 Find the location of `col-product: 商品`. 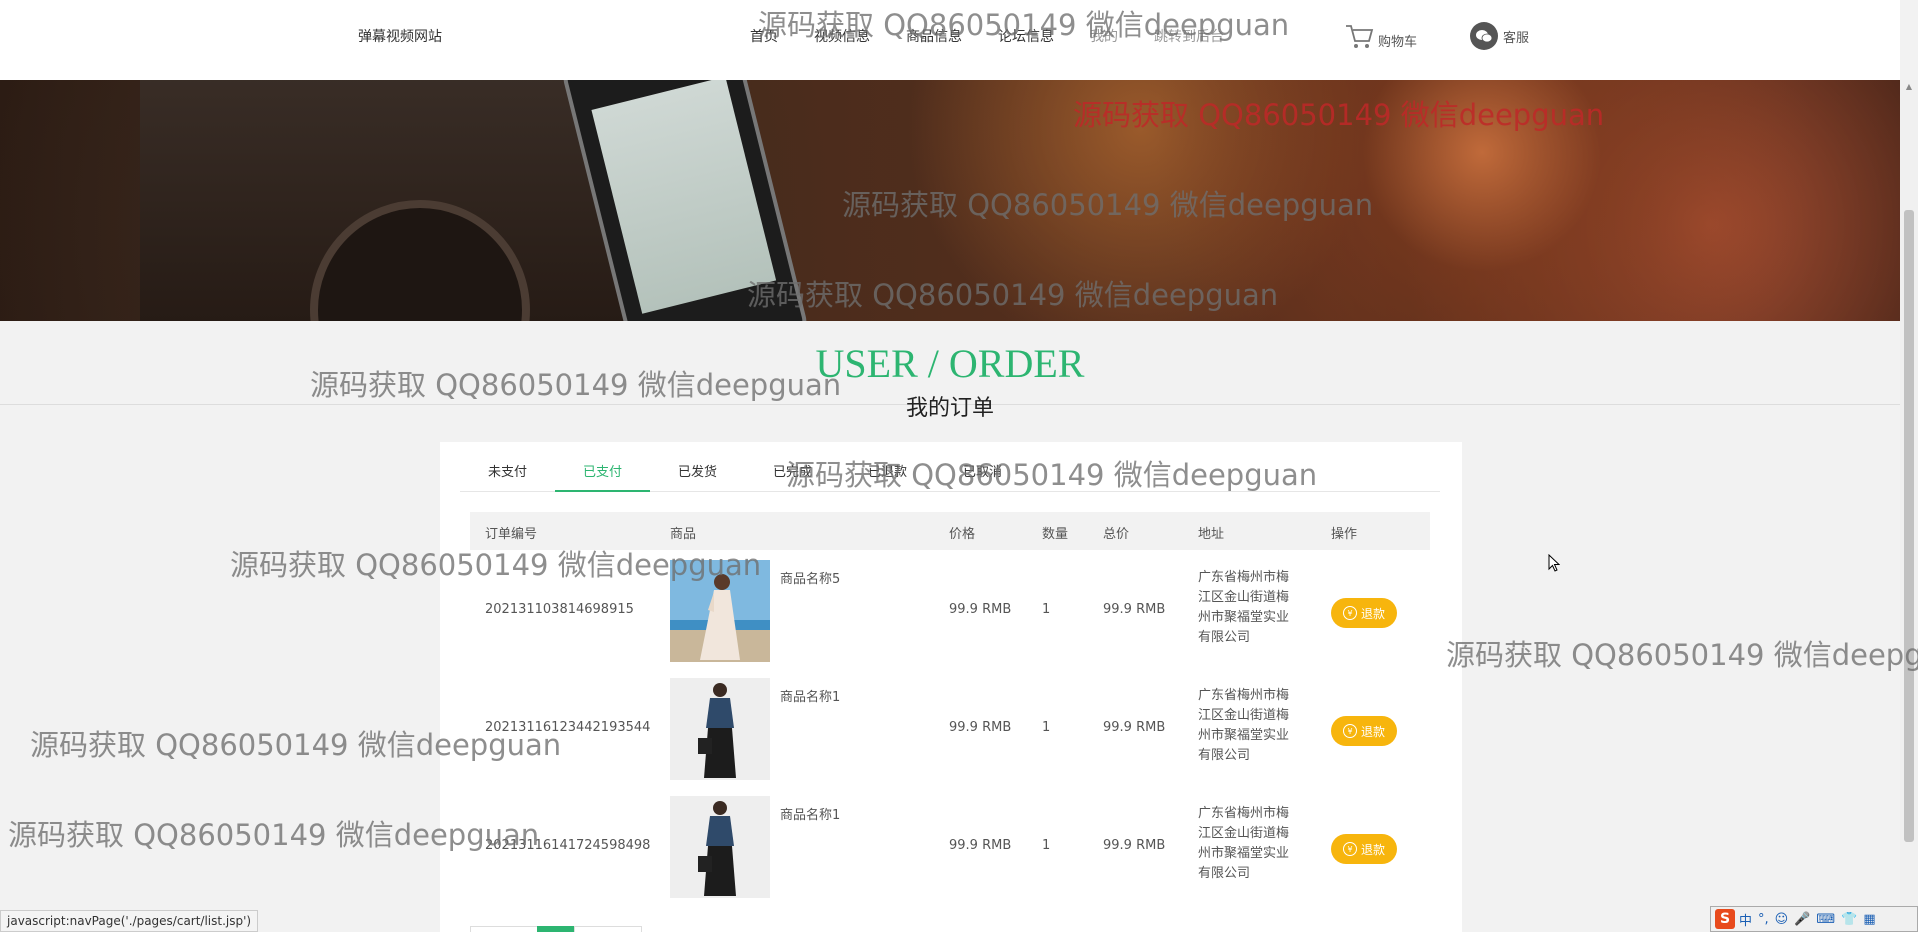

col-product: 商品 is located at coordinates (683, 534).